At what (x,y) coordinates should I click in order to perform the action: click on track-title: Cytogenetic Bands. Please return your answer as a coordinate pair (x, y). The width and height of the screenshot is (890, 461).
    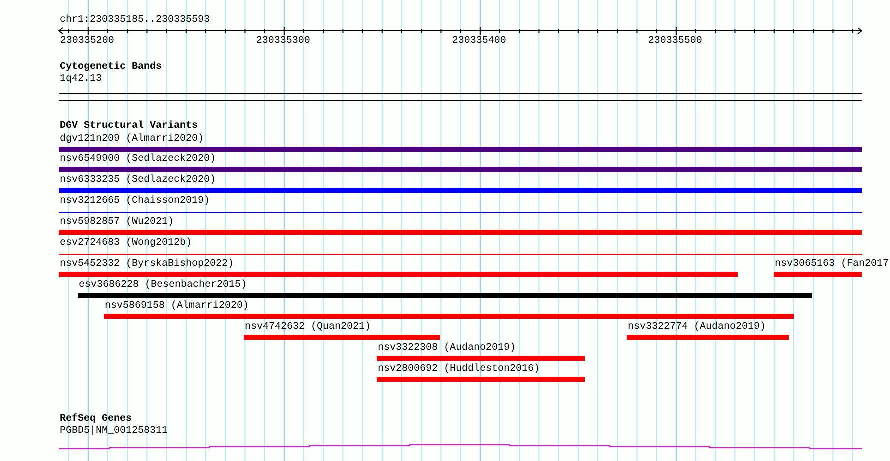
    Looking at the image, I should click on (111, 68).